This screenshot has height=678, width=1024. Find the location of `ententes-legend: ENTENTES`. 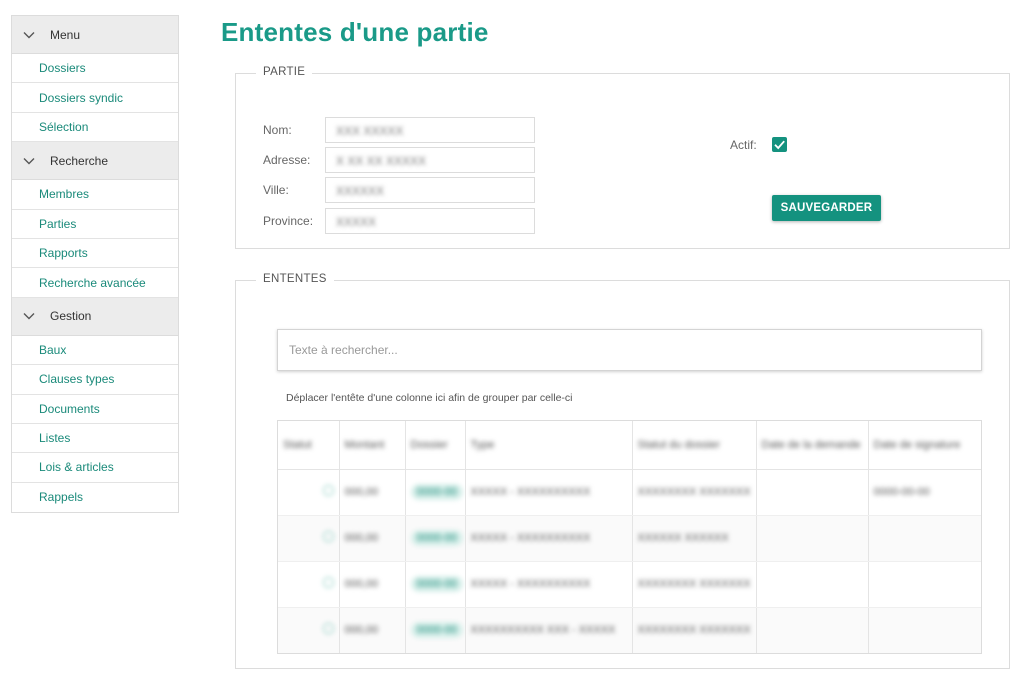

ententes-legend: ENTENTES is located at coordinates (295, 279).